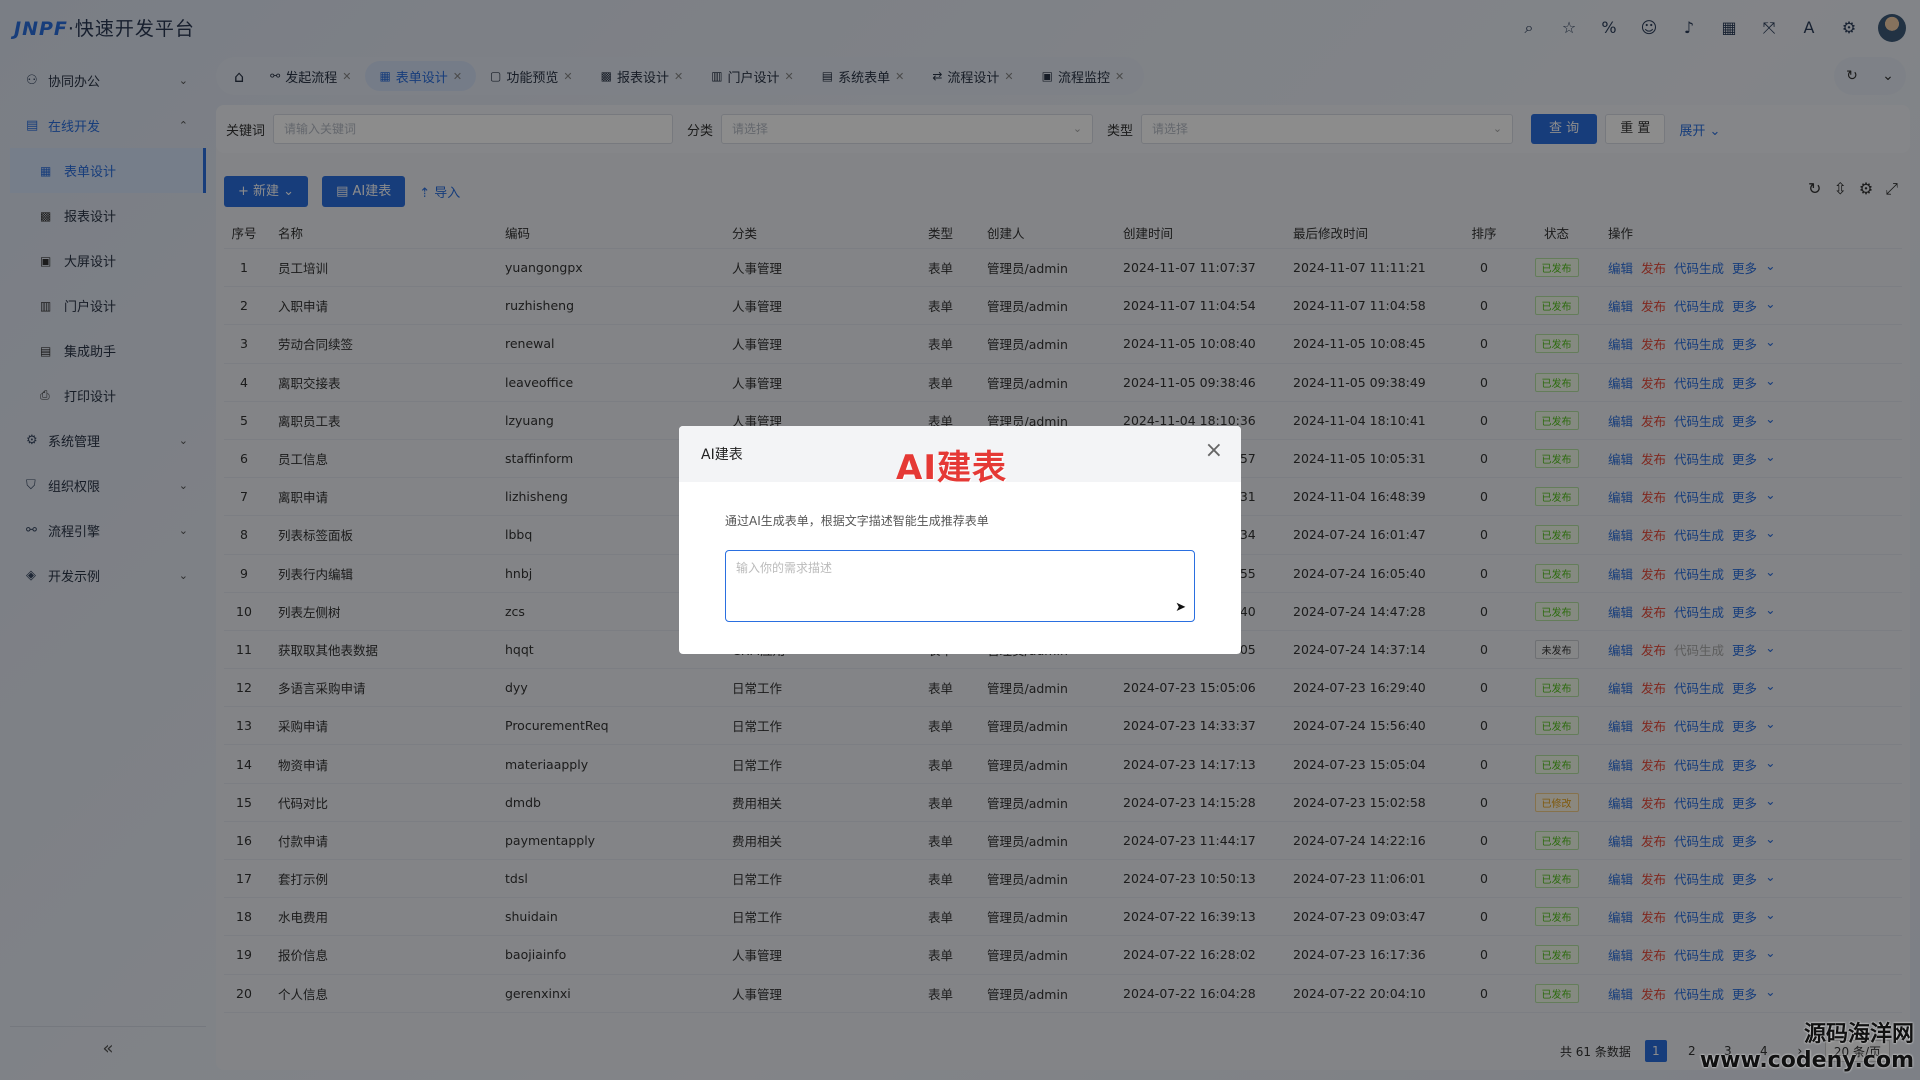 This screenshot has width=1920, height=1080. Describe the element at coordinates (951, 468) in the screenshot. I see `annotation-label: AI建表` at that location.